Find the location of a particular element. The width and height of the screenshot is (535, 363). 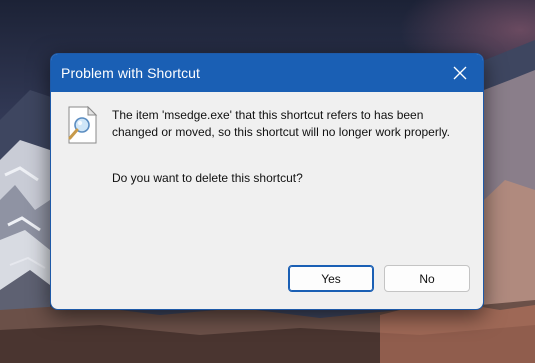

dialog-titlebar: Problem with Shortcut is located at coordinates (267, 73).